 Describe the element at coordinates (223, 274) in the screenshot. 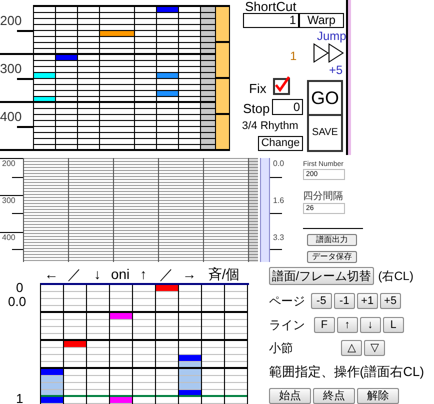

I see `lane-header: 斉/個` at that location.